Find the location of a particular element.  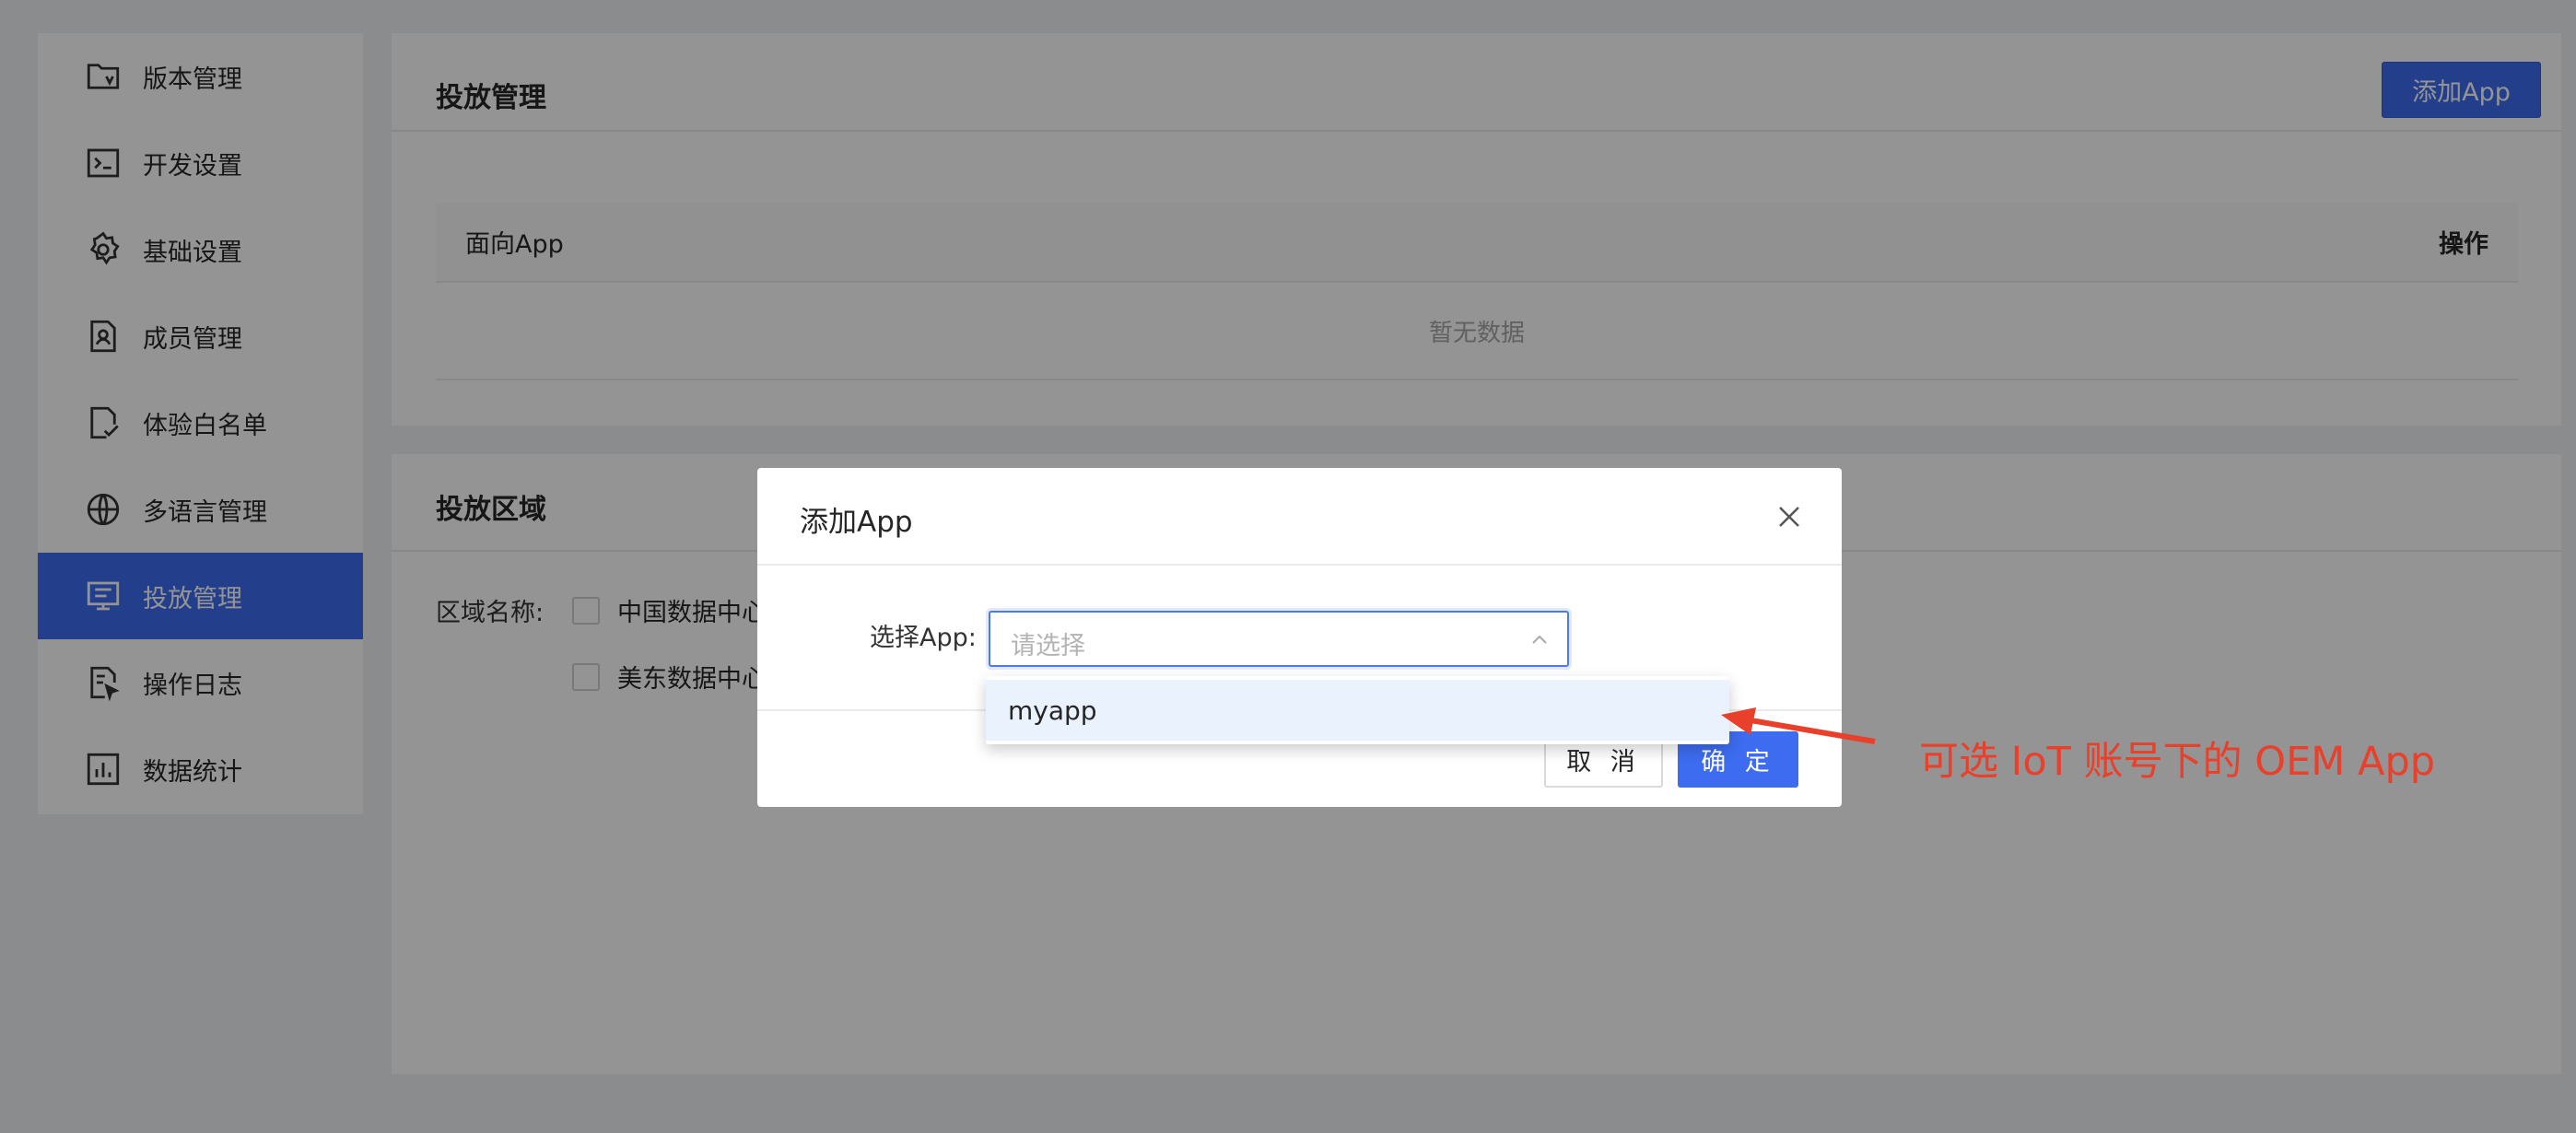

select-app-label: 选择App: is located at coordinates (923, 638).